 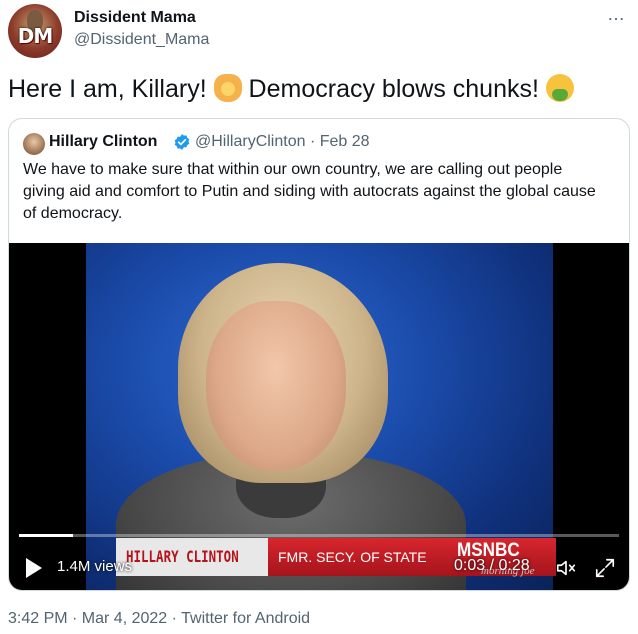 What do you see at coordinates (103, 142) in the screenshot?
I see `quoted-author-name: Hillary Clinton` at bounding box center [103, 142].